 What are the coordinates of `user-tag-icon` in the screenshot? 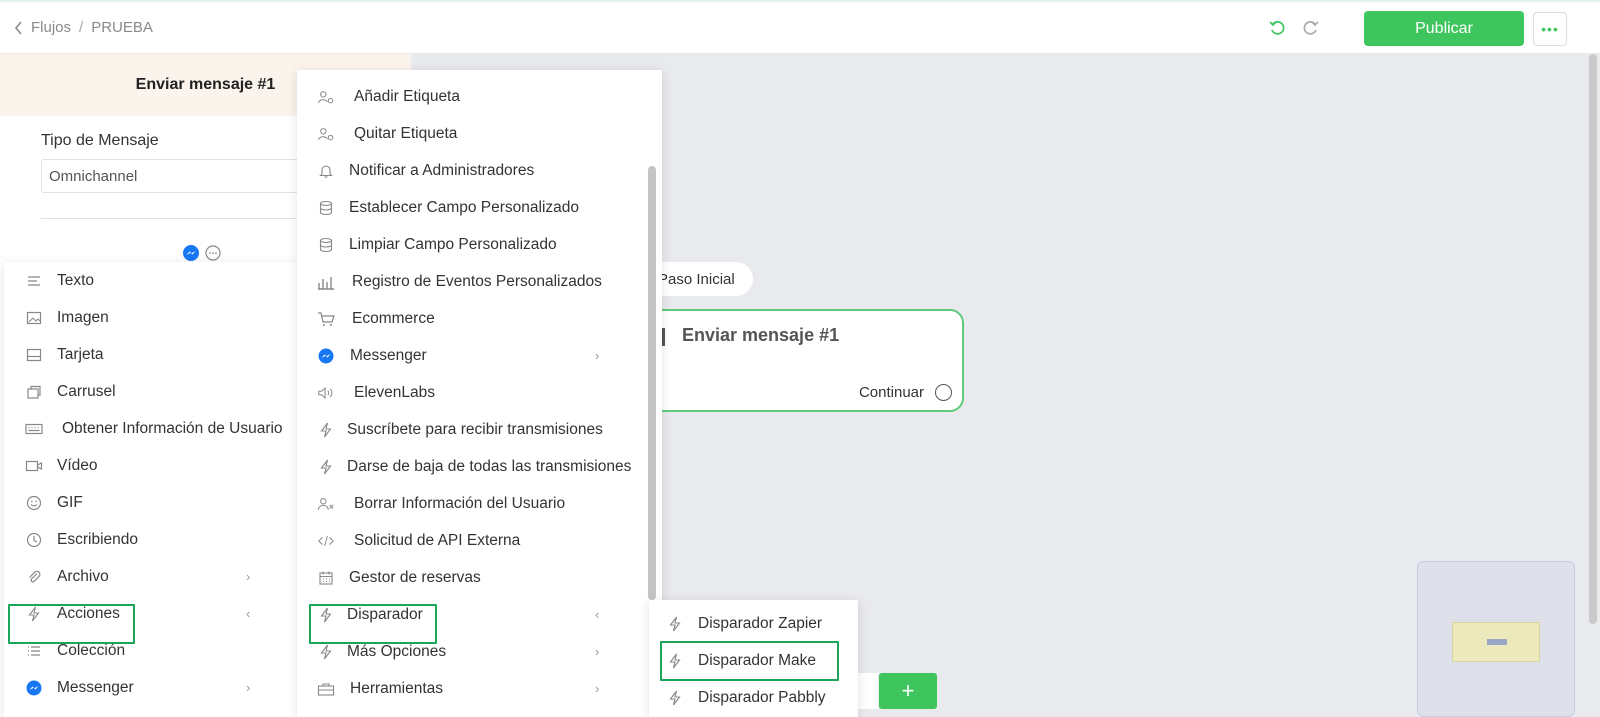 It's located at (326, 97).